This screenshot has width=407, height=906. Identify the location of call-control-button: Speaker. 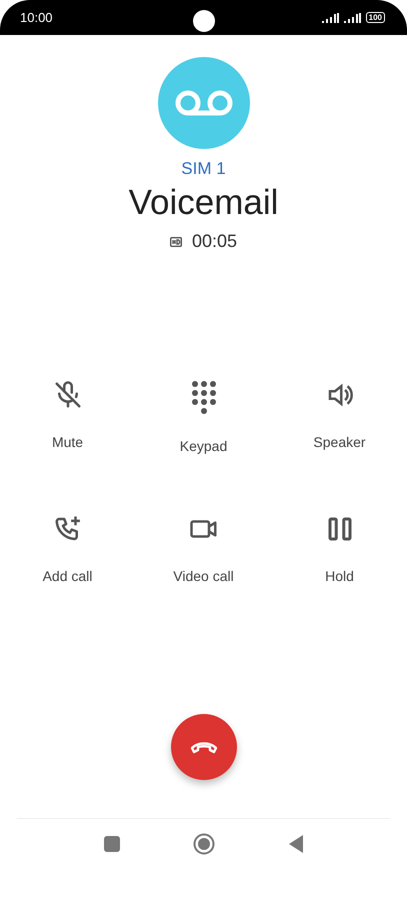
(339, 417).